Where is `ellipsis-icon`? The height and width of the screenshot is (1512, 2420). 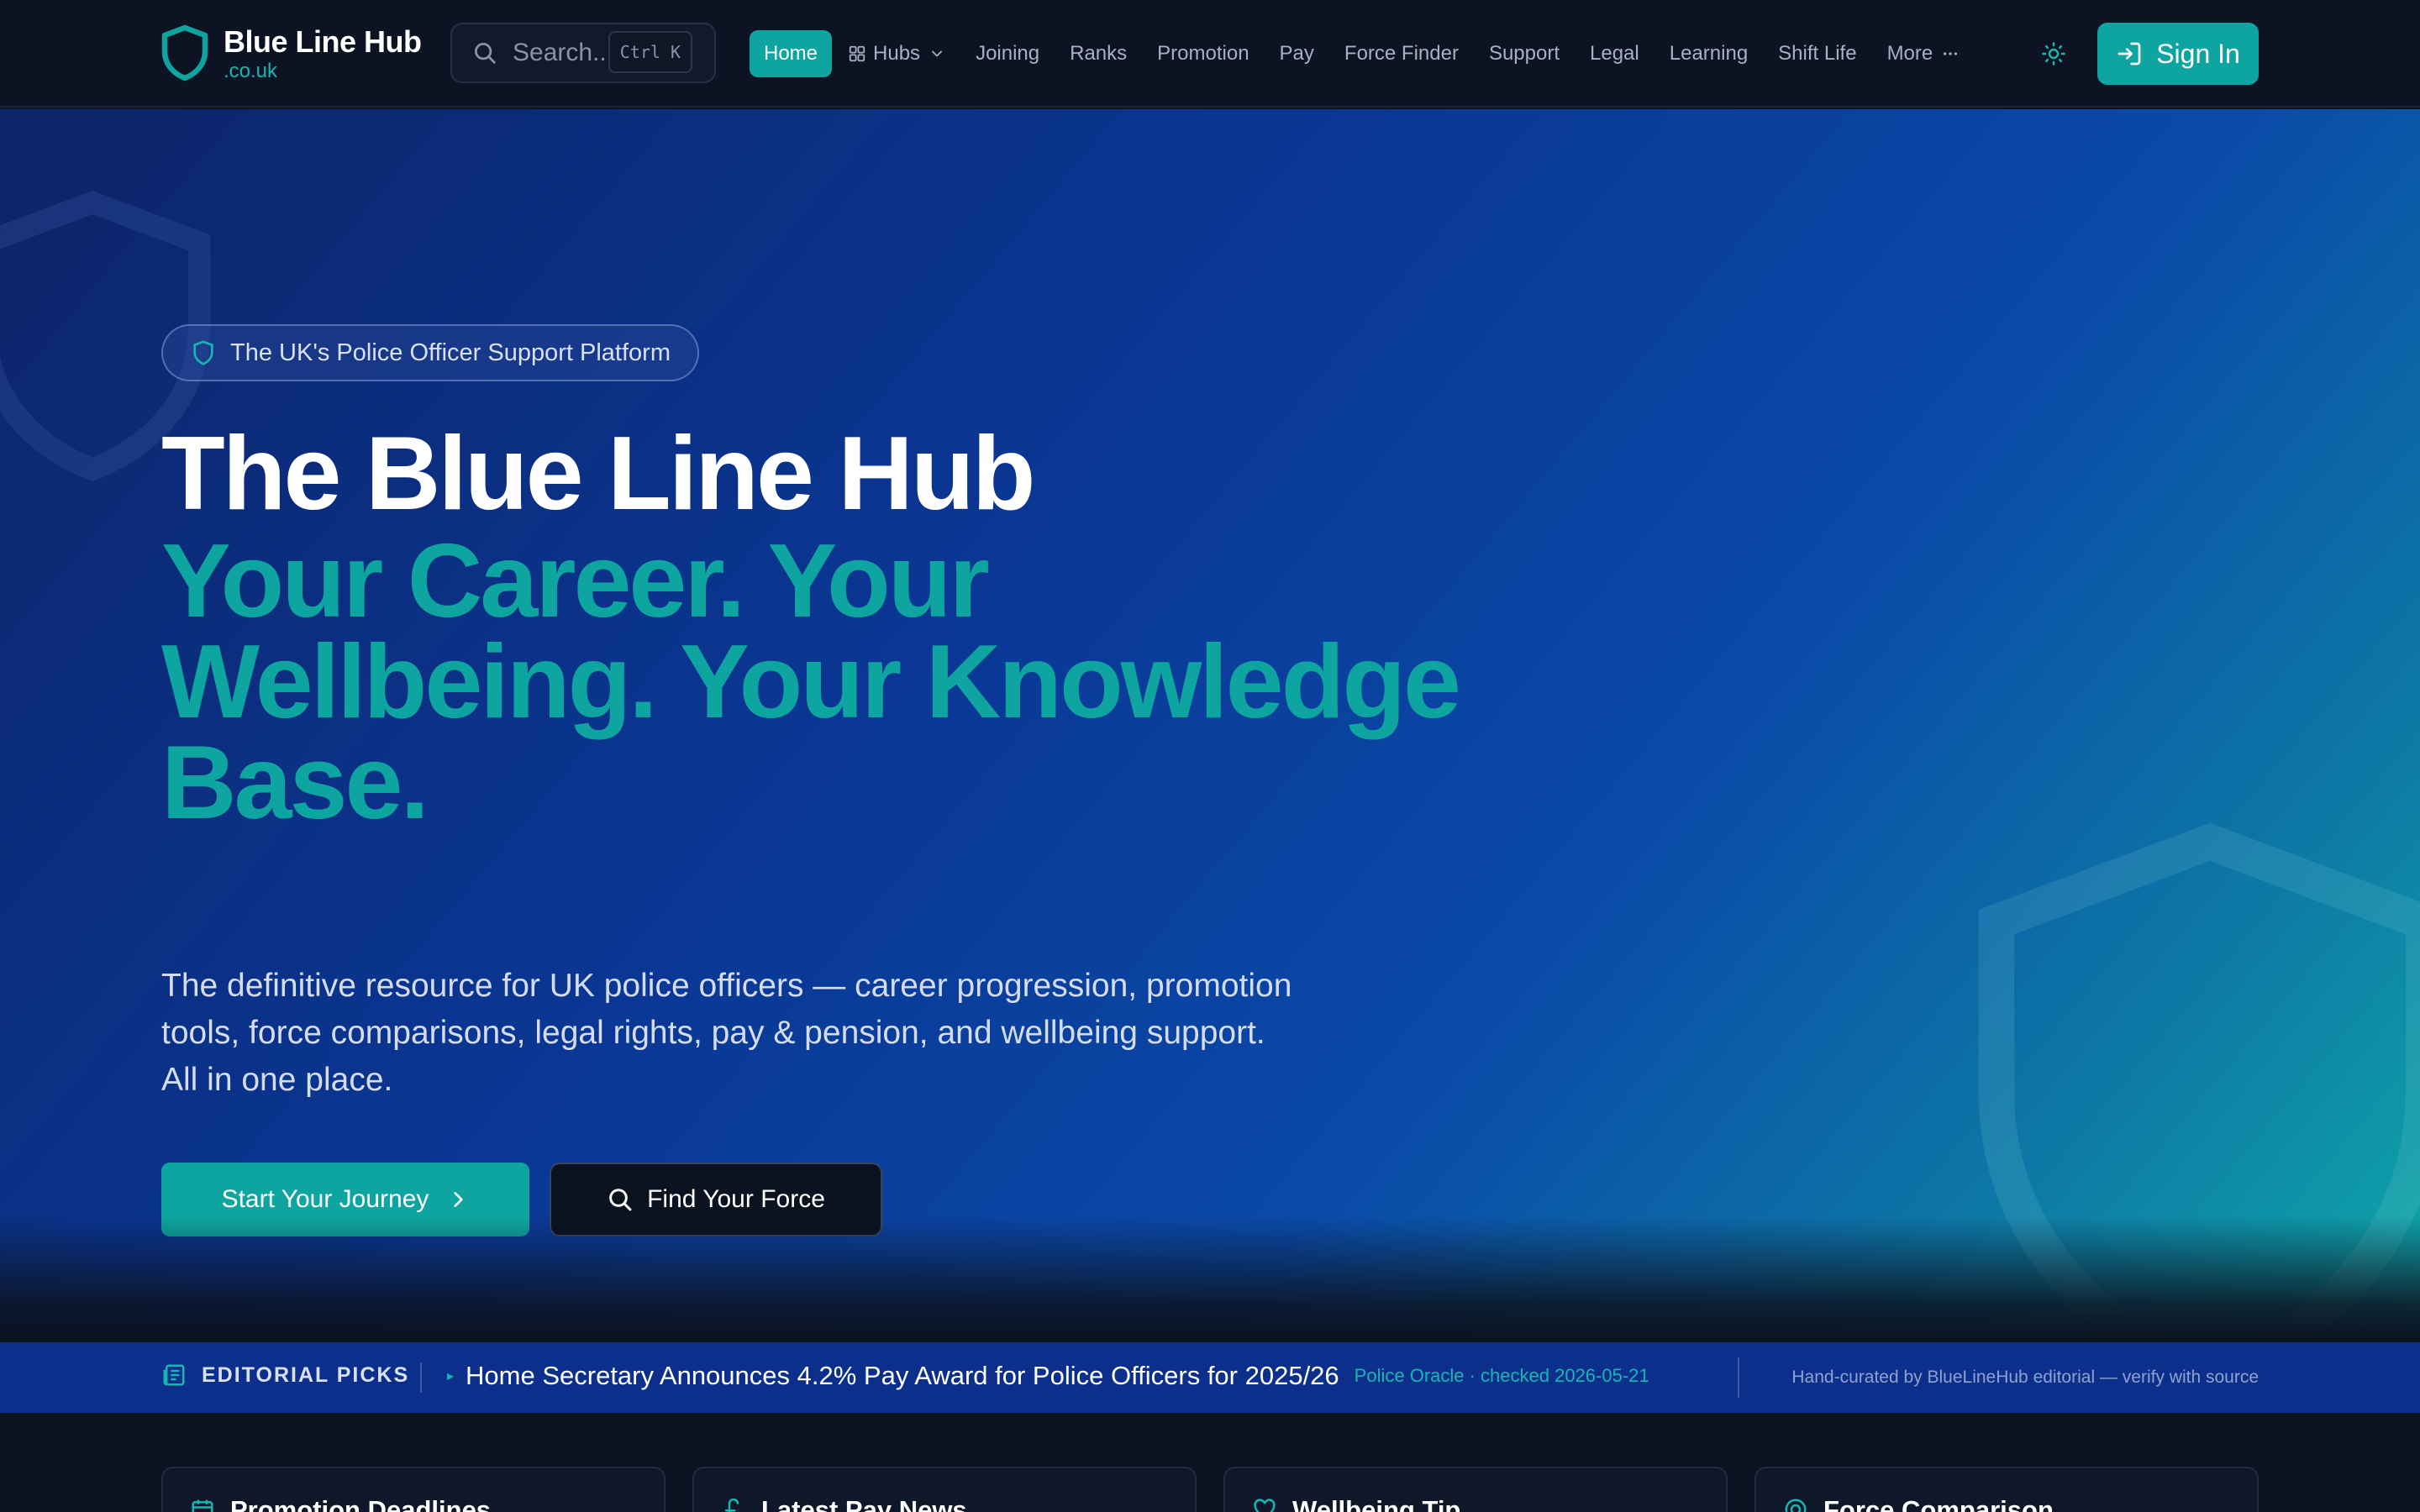
ellipsis-icon is located at coordinates (1951, 53).